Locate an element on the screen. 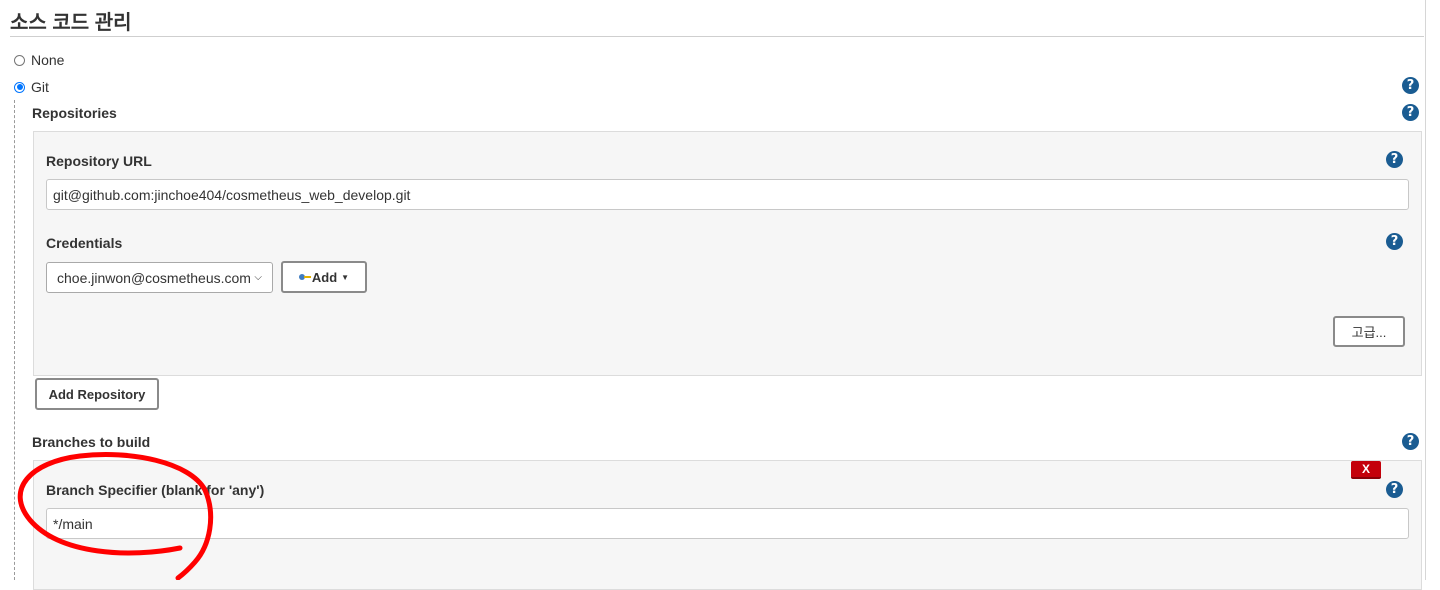  page-right-border is located at coordinates (1425, 290).